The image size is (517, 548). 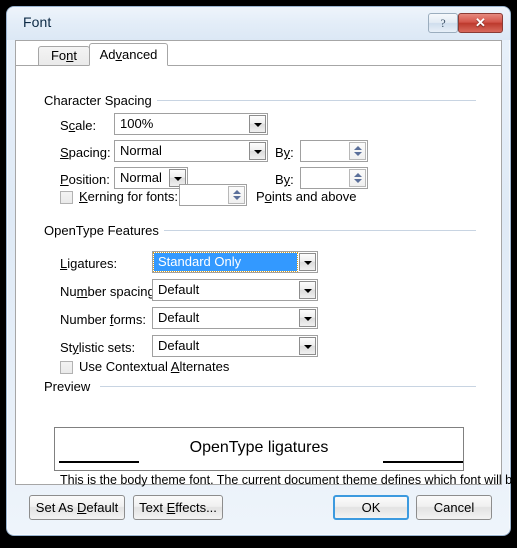 What do you see at coordinates (89, 152) in the screenshot?
I see `spacing-label-post: pacing:` at bounding box center [89, 152].